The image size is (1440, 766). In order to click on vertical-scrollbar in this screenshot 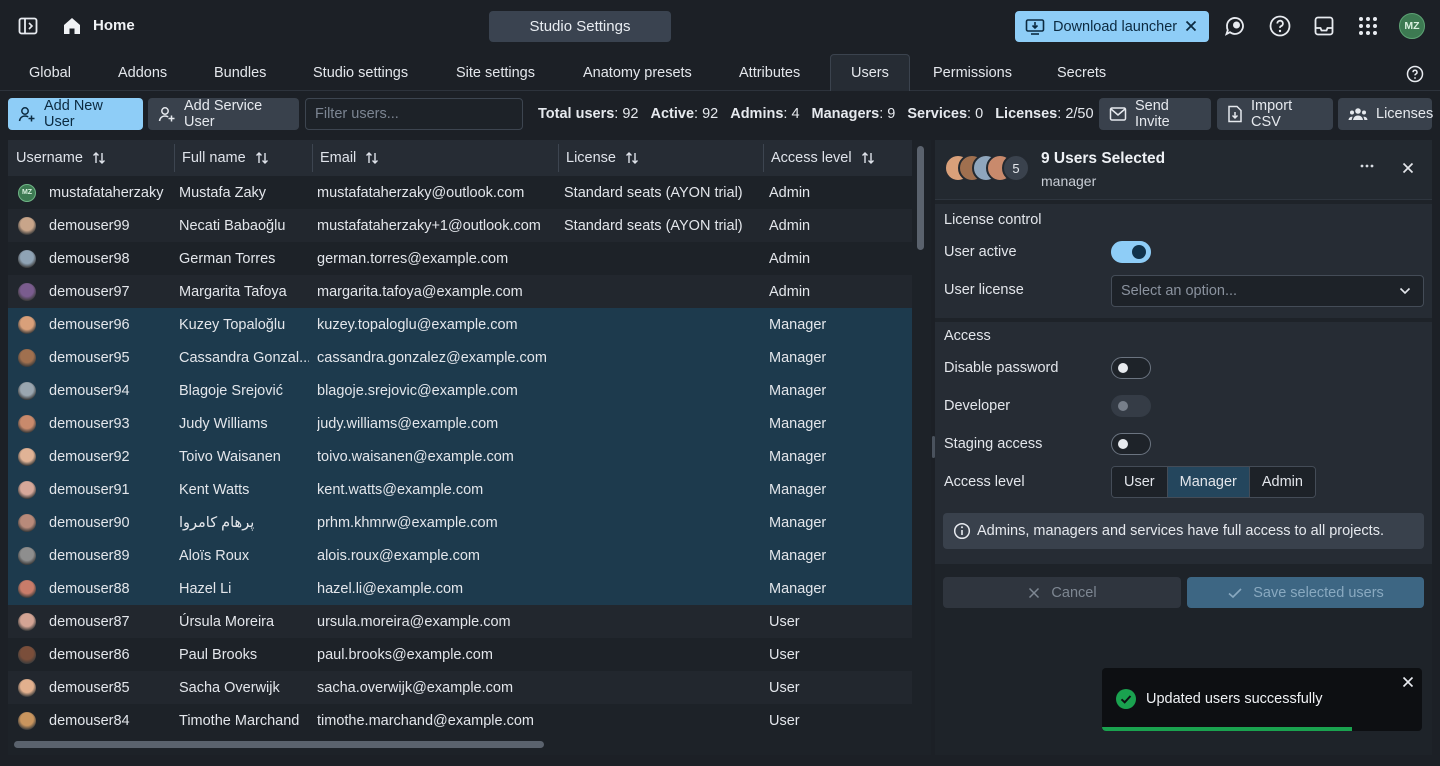, I will do `click(920, 198)`.